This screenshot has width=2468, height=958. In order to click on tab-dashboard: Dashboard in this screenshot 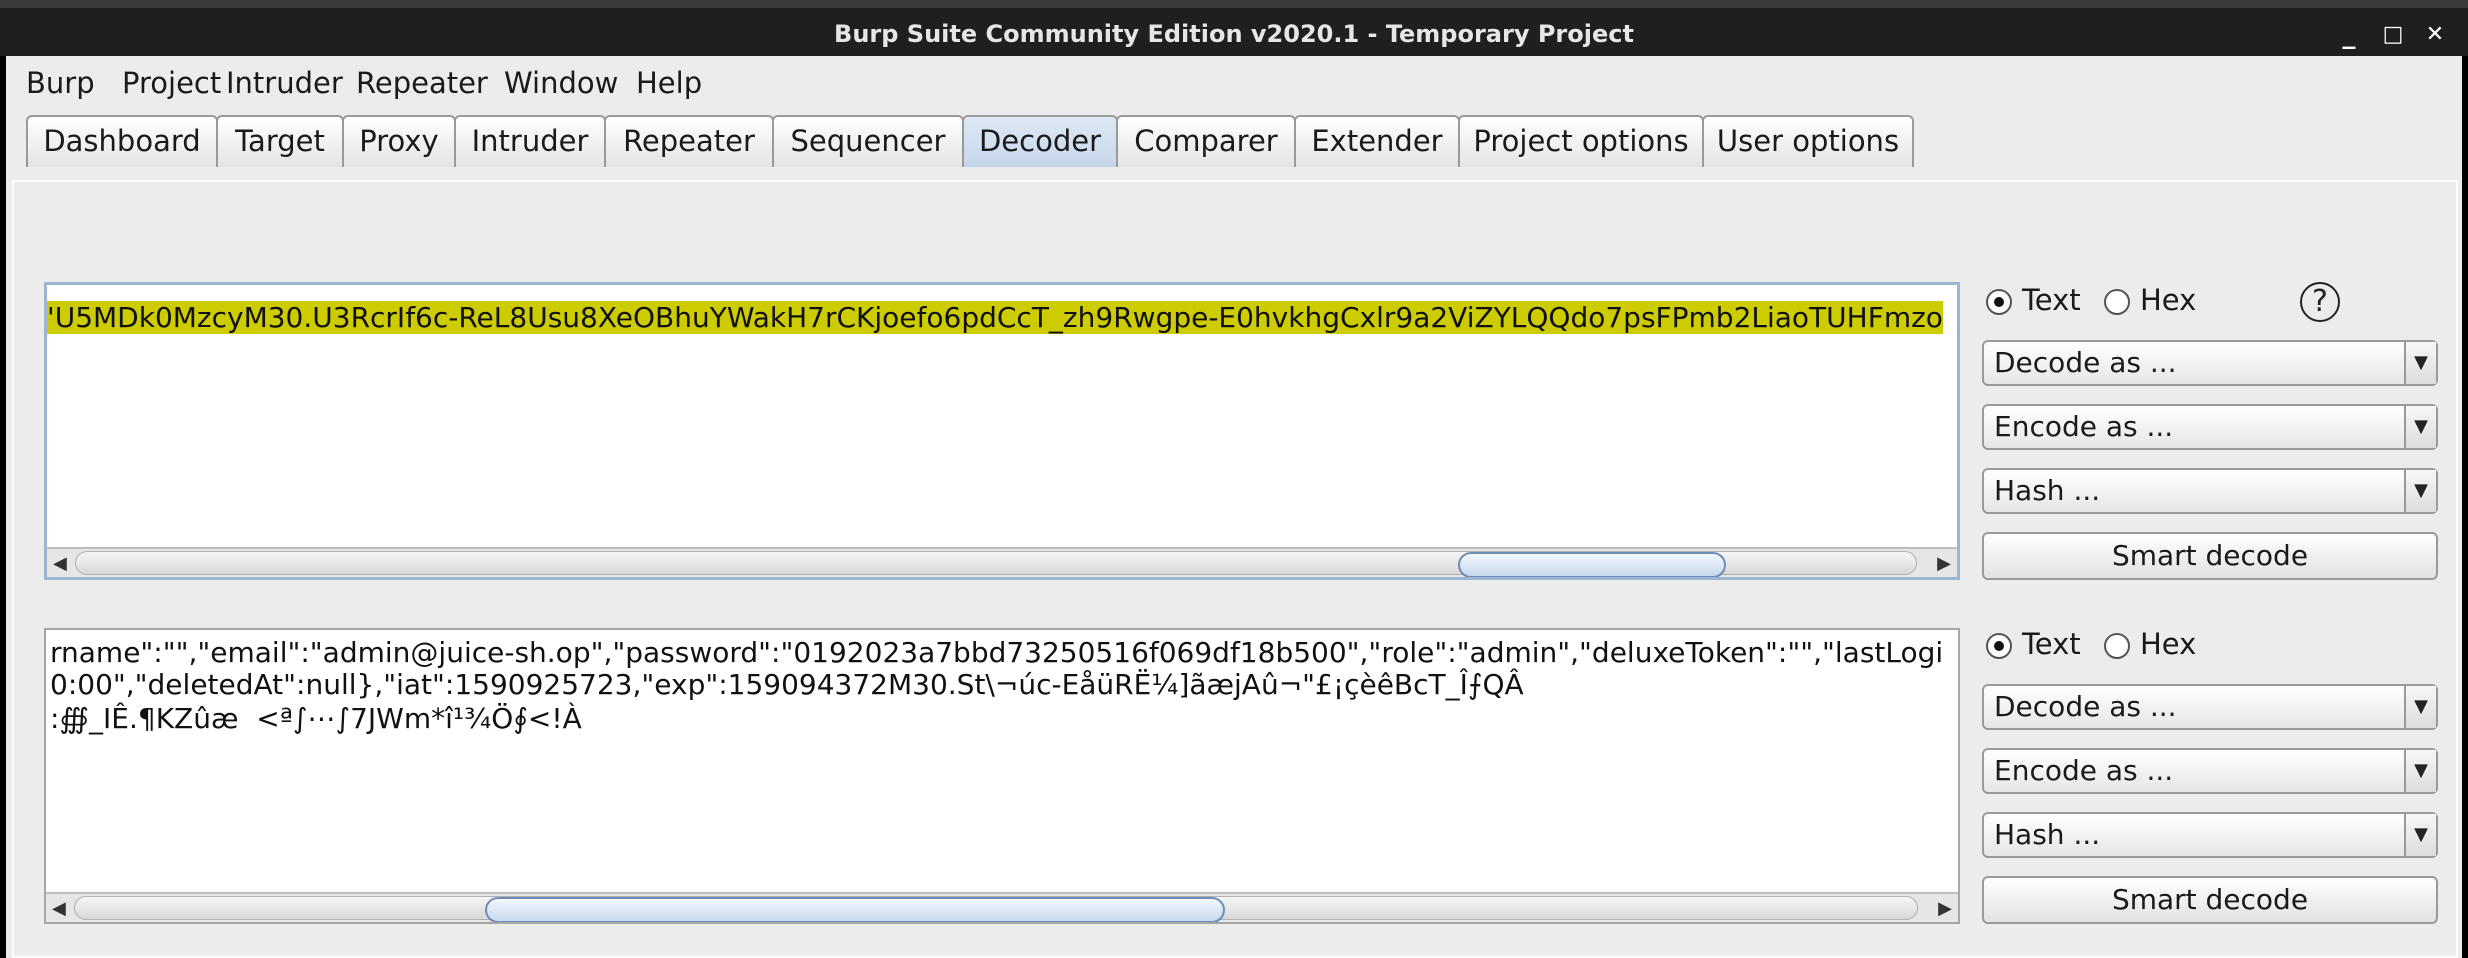, I will do `click(122, 141)`.